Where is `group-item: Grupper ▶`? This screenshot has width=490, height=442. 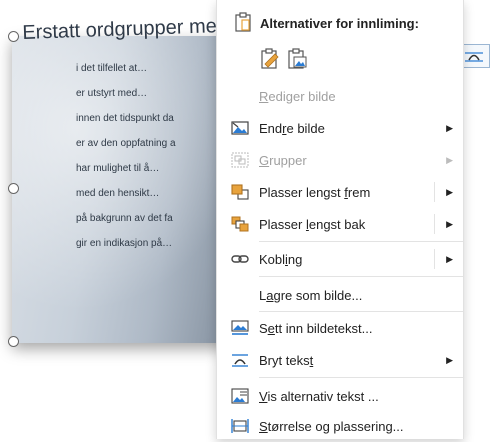
group-item: Grupper ▶ is located at coordinates (340, 160).